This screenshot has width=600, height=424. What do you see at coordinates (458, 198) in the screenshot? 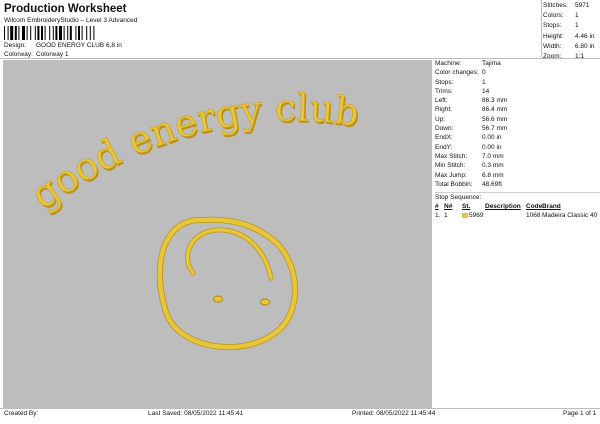
I see `stop-sequence-title: Stop Sequence:` at bounding box center [458, 198].